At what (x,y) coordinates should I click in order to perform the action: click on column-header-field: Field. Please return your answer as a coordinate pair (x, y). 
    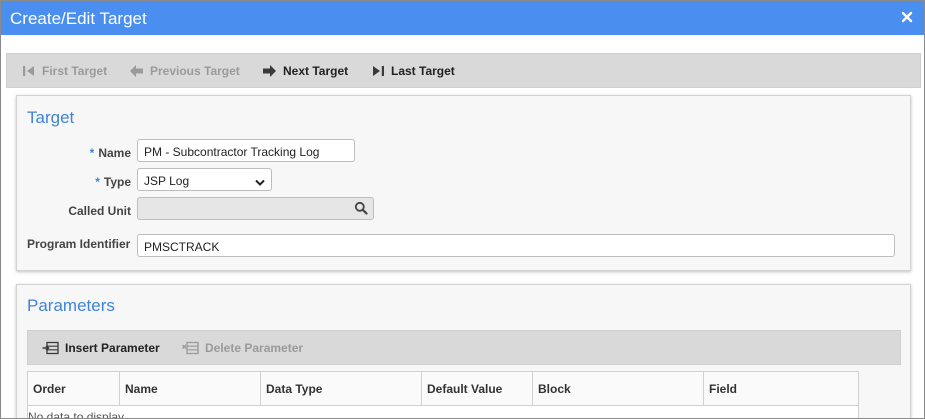
    Looking at the image, I should click on (781, 388).